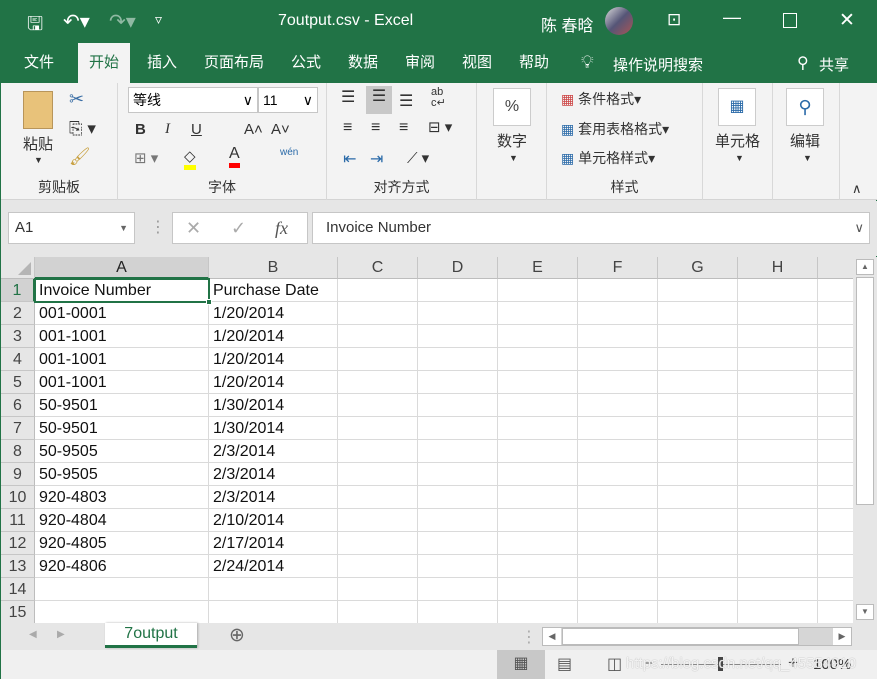 This screenshot has width=877, height=679. Describe the element at coordinates (18, 497) in the screenshot. I see `row-header: 10` at that location.